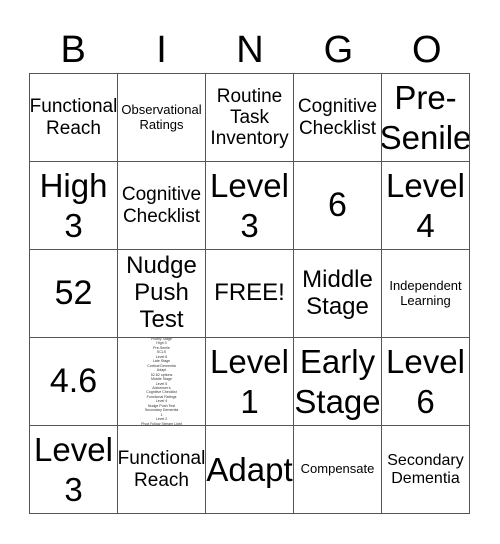 The height and width of the screenshot is (544, 500). I want to click on bingo-cell: Secondary Dementia, so click(426, 470).